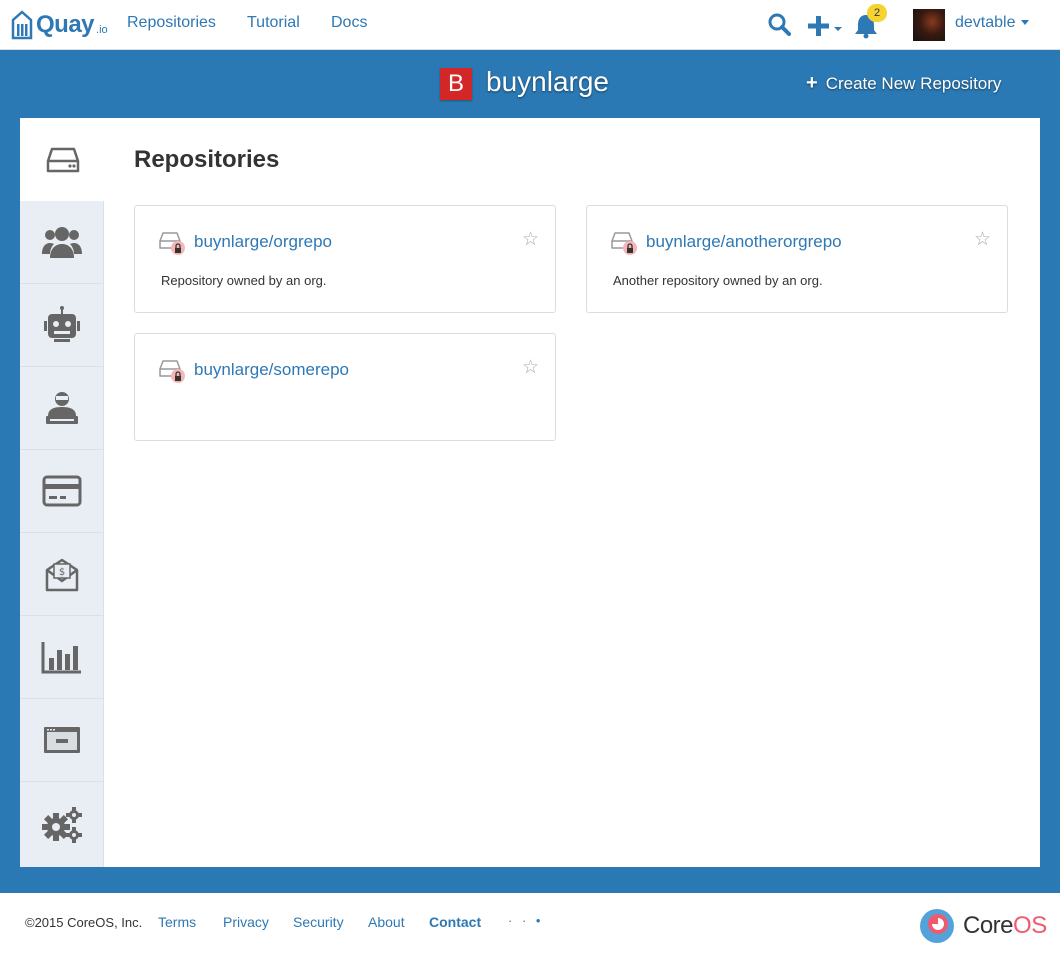 The height and width of the screenshot is (957, 1060). I want to click on tab-billing, so click(62, 491).